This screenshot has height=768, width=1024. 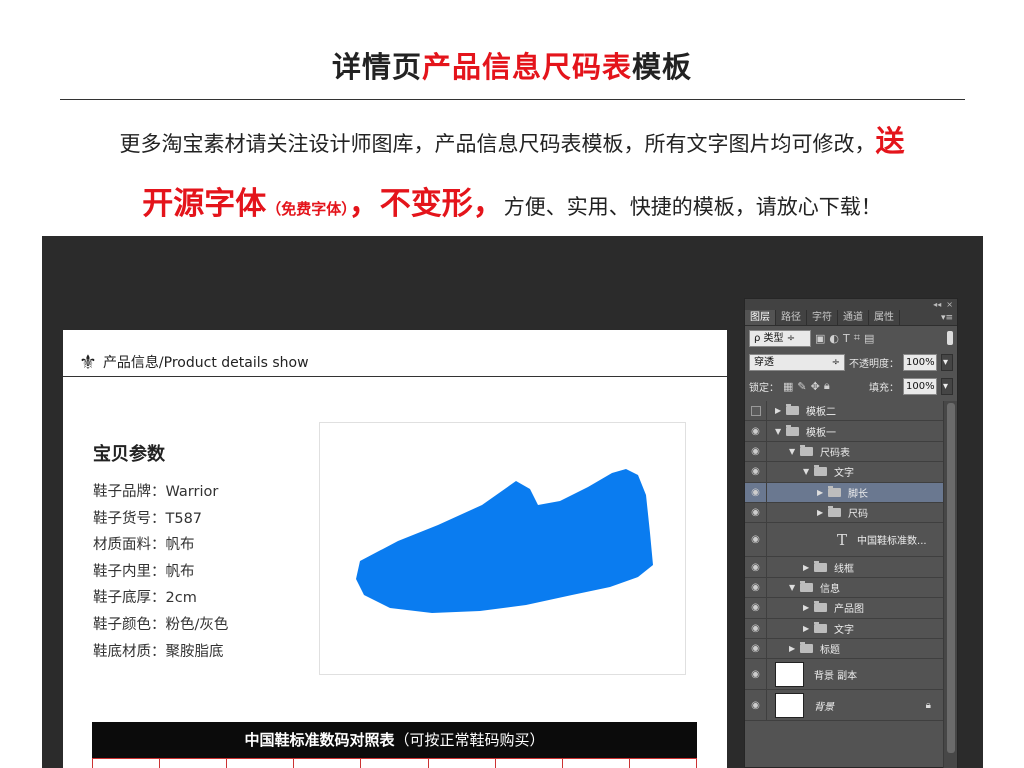 What do you see at coordinates (376, 67) in the screenshot?
I see `headline-part1: 详情页` at bounding box center [376, 67].